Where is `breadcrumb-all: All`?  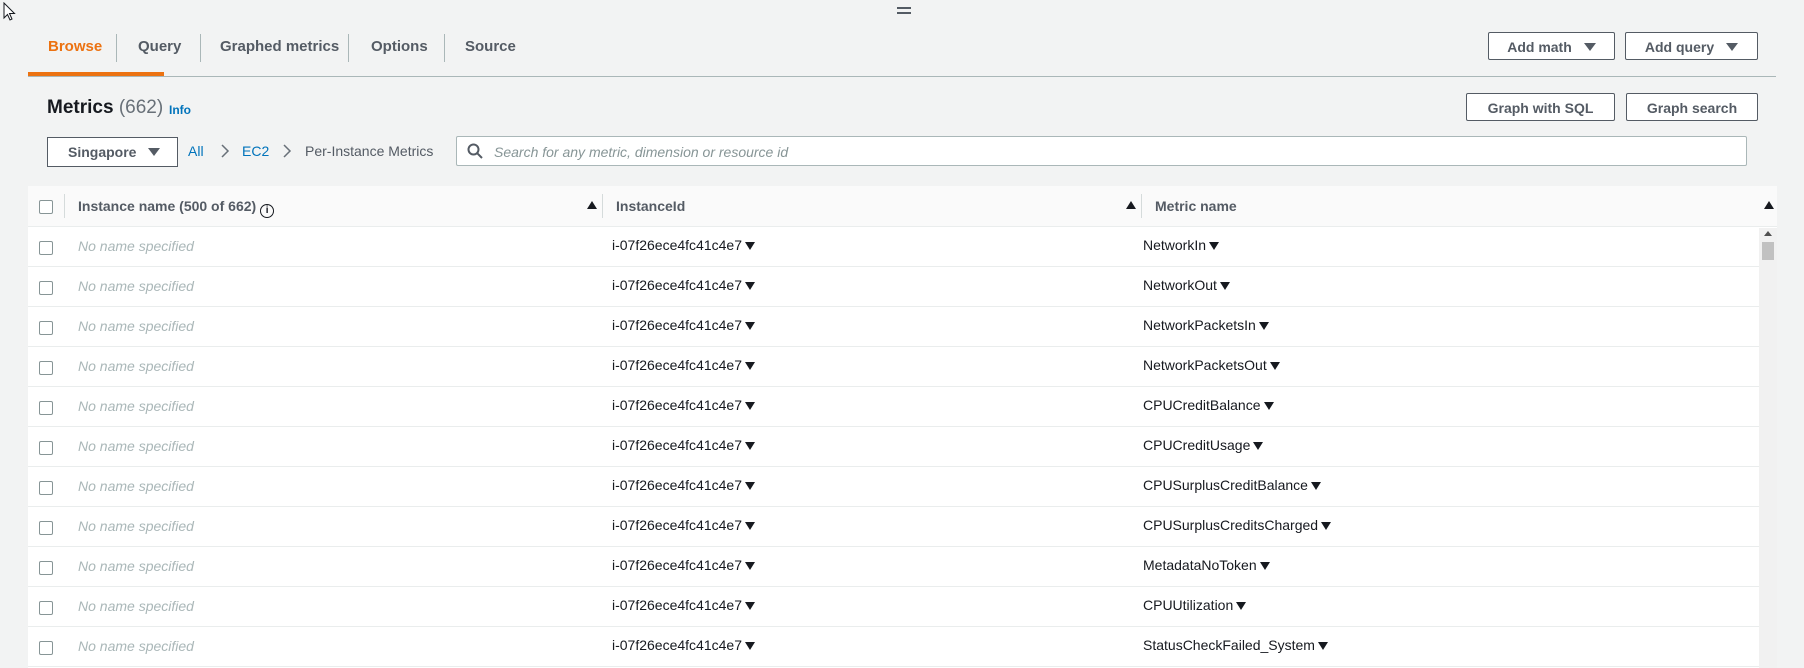
breadcrumb-all: All is located at coordinates (196, 151).